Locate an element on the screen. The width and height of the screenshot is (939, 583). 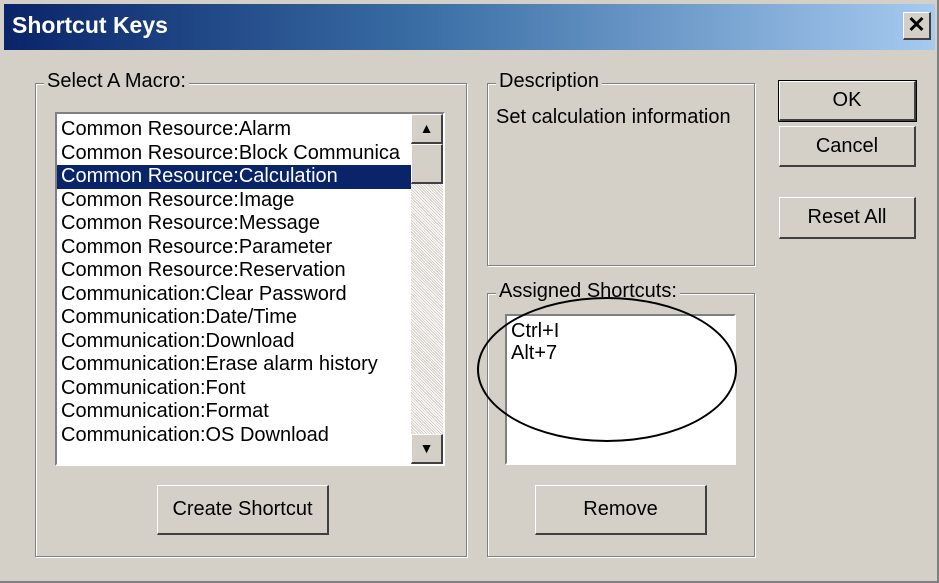
cancel-button: Cancel is located at coordinates (847, 146).